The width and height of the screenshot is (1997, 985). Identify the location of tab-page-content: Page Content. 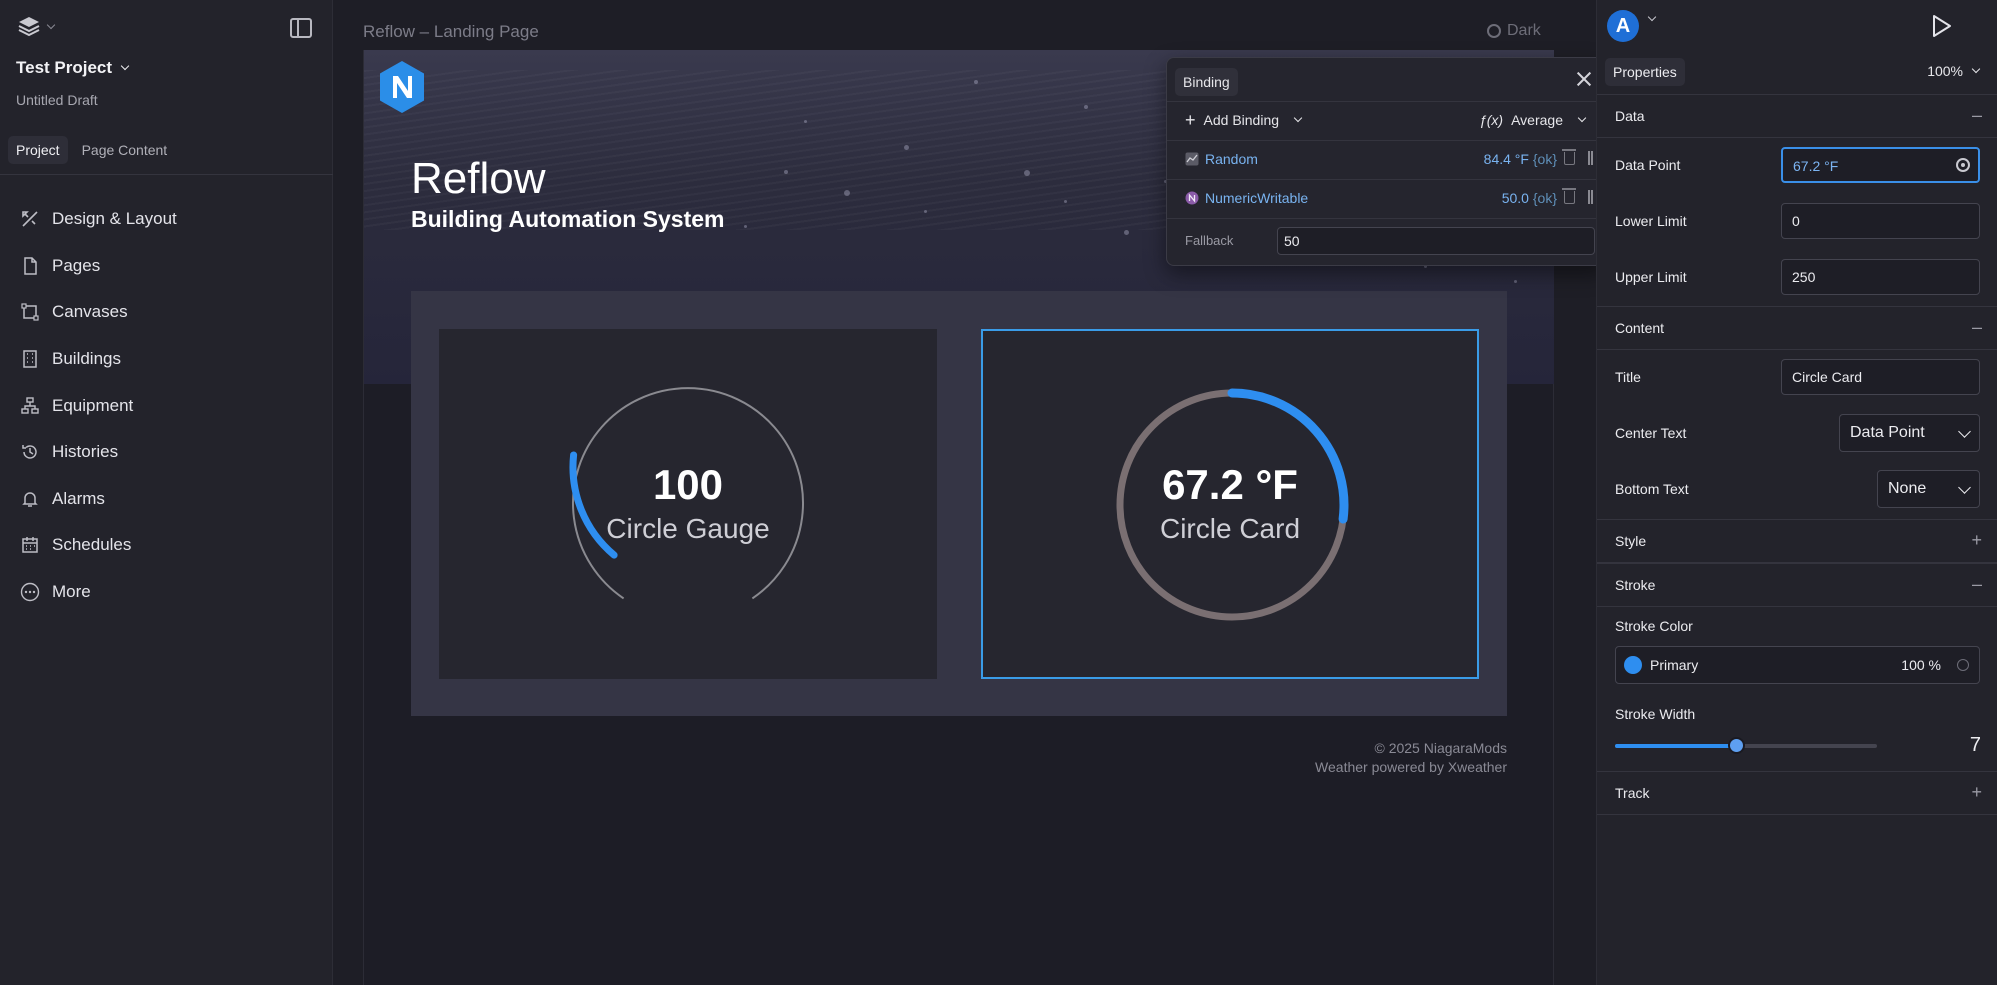
(125, 150).